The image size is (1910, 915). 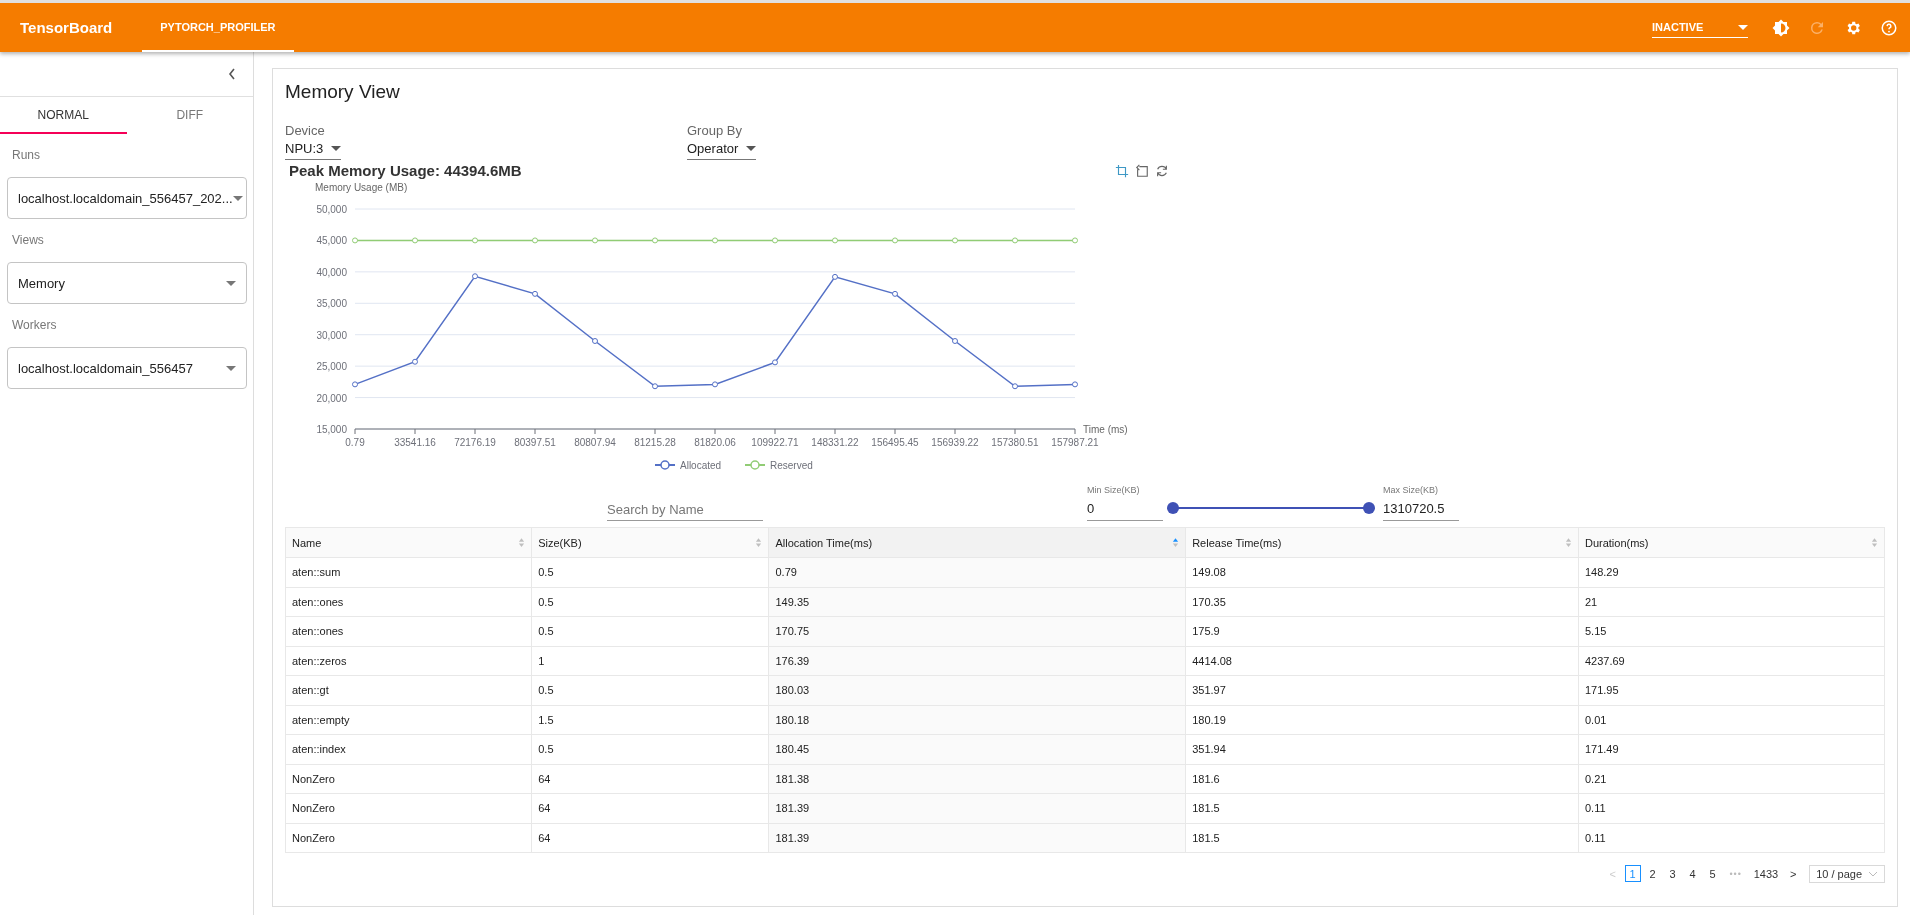 I want to click on table-cell-text: 4237.69, so click(x=1604, y=661).